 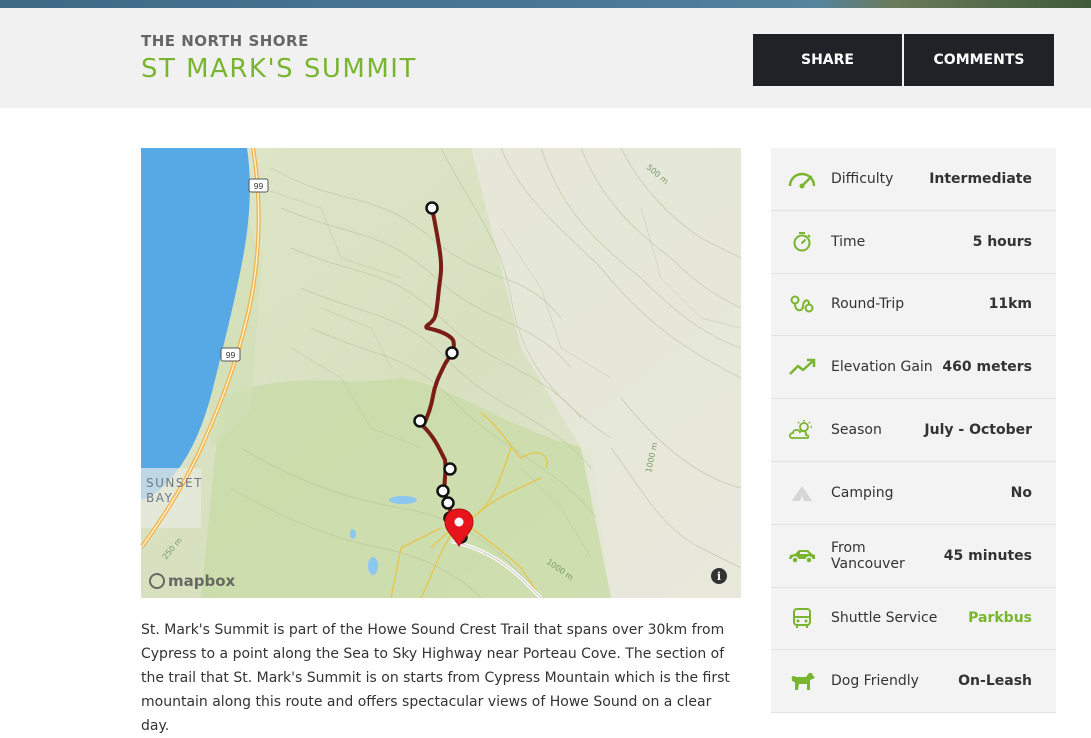 What do you see at coordinates (279, 69) in the screenshot?
I see `page-title: ST MARK'S SUMMIT` at bounding box center [279, 69].